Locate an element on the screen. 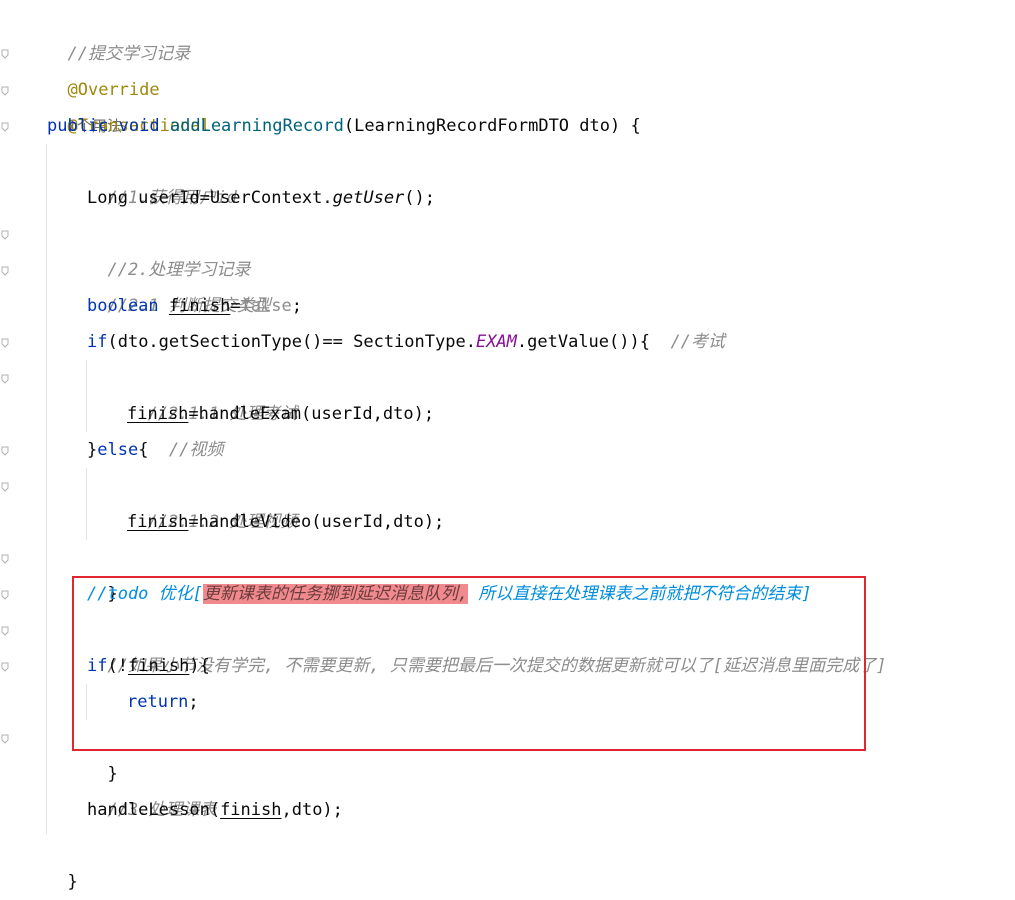  code-line: //2.处理学习记录 is located at coordinates (168, 248).